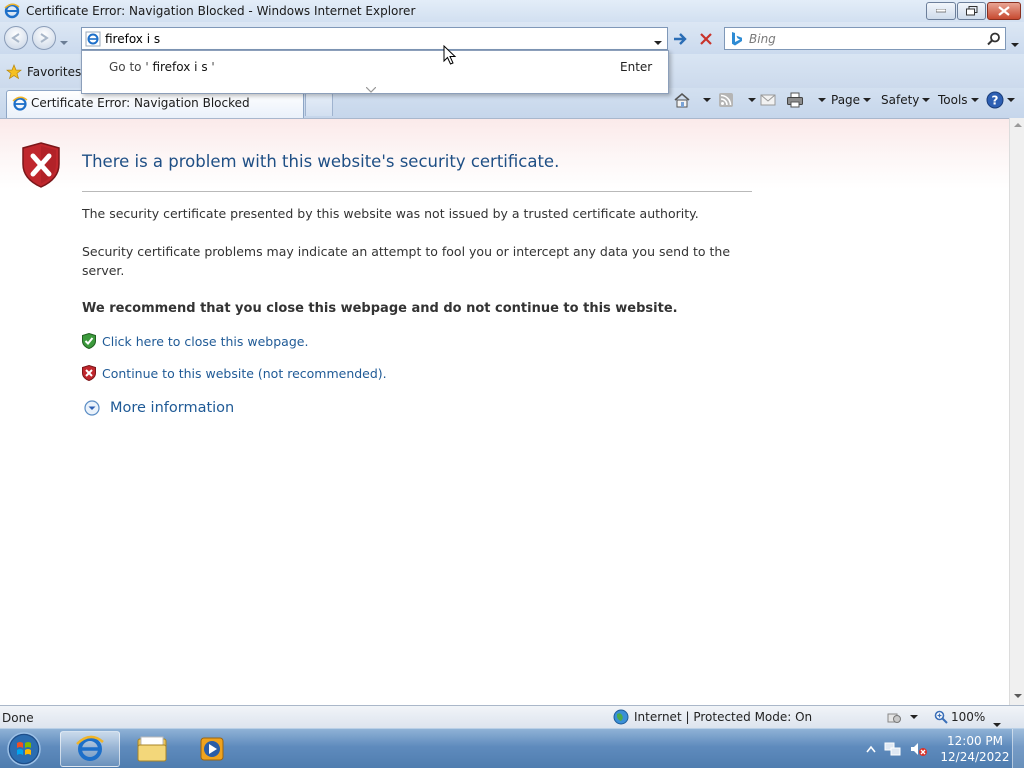 This screenshot has height=768, width=1024. What do you see at coordinates (1018, 696) in the screenshot?
I see `scroll-down-icon` at bounding box center [1018, 696].